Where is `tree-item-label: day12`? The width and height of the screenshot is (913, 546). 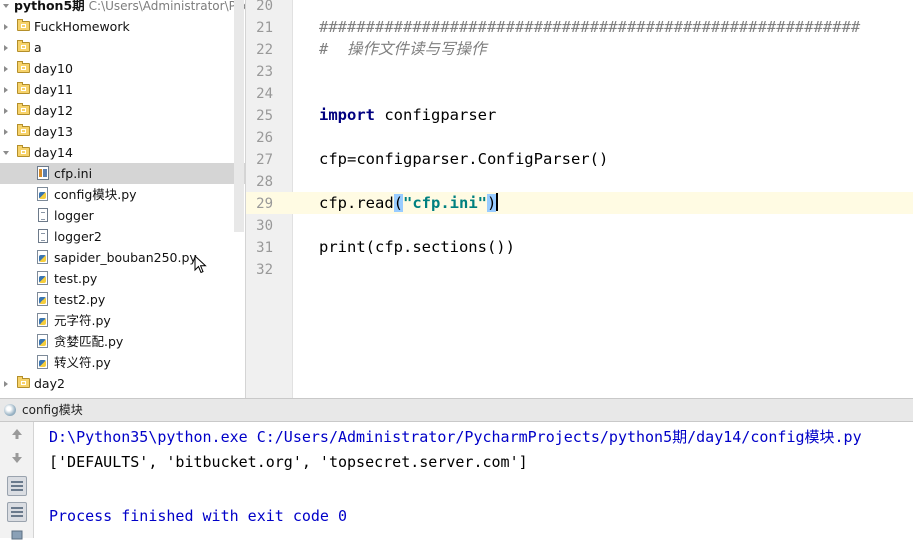
tree-item-label: day12 is located at coordinates (53, 110).